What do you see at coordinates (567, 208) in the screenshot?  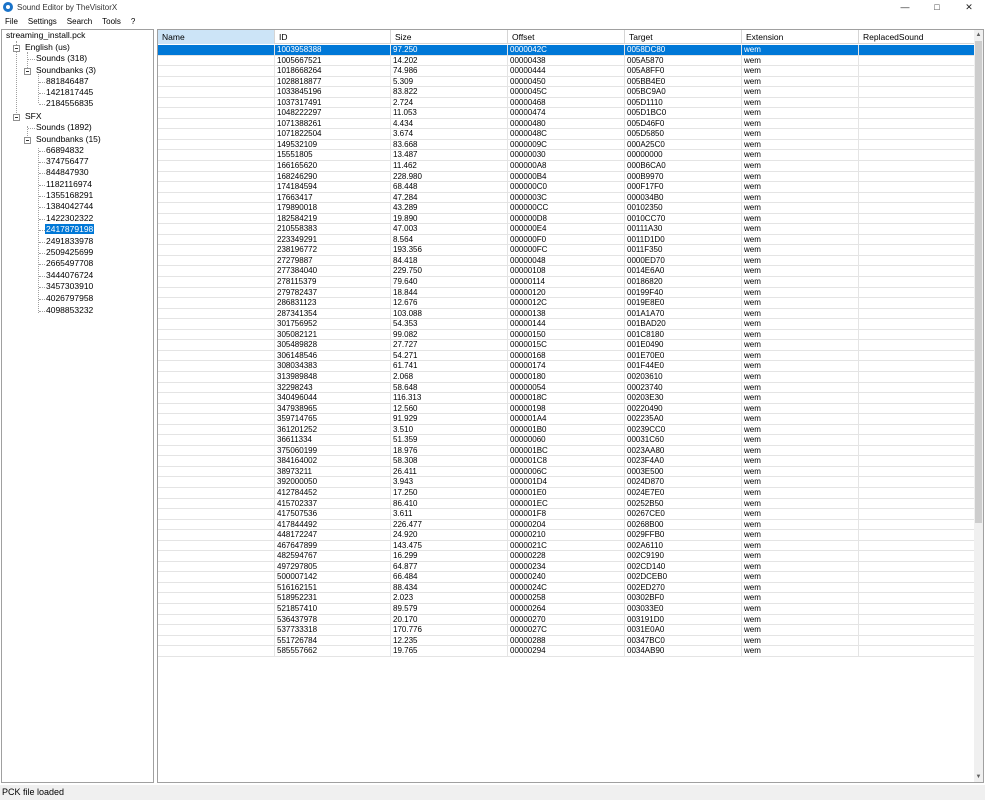 I see `table-row: 179890018 43.289 000000CC 00102350 wem` at bounding box center [567, 208].